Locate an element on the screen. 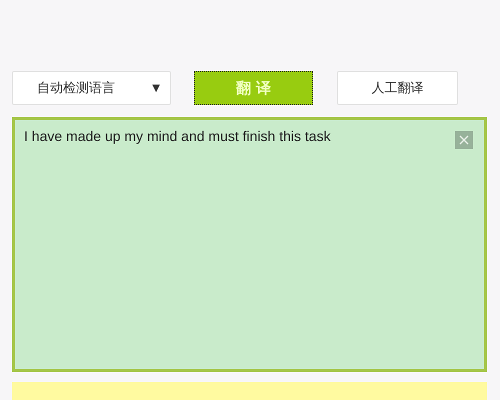 The width and height of the screenshot is (500, 400). close-icon is located at coordinates (464, 140).